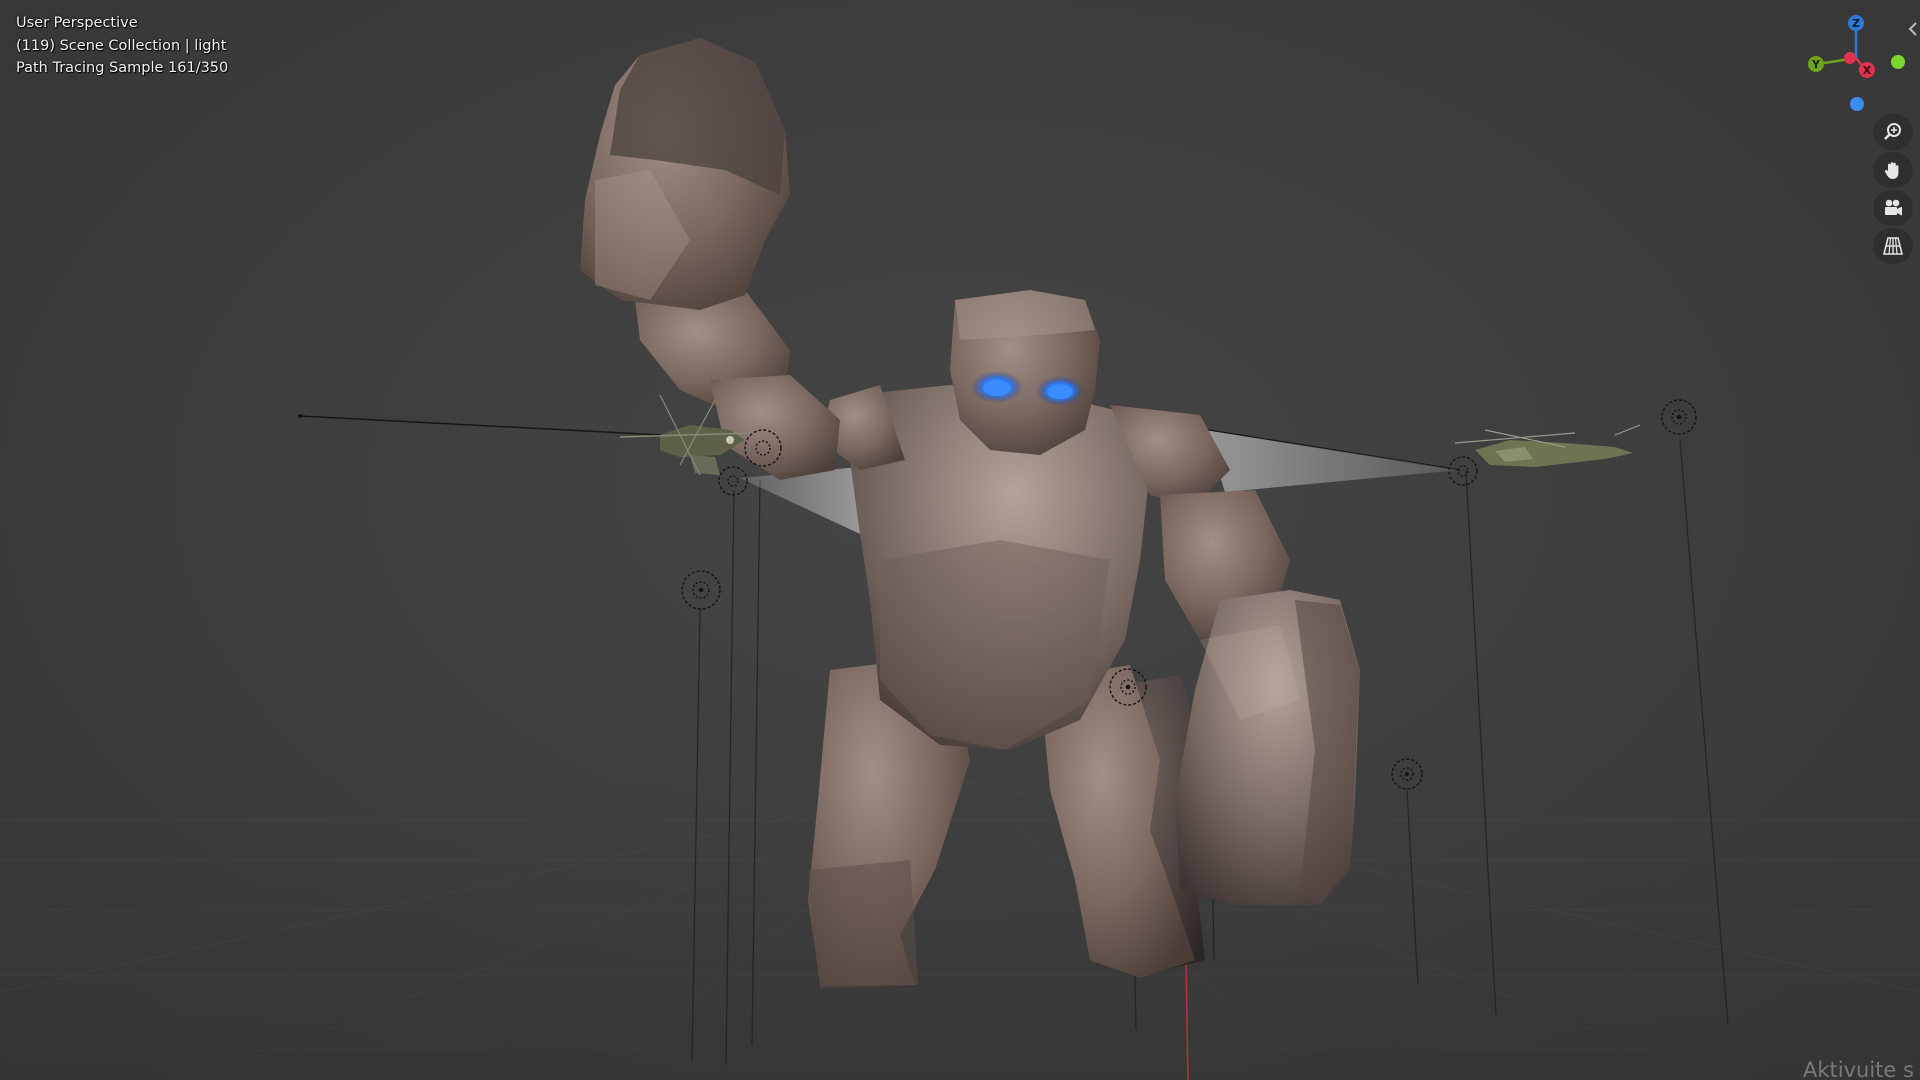 Image resolution: width=1920 pixels, height=1080 pixels. I want to click on camera-view-button, so click(1893, 208).